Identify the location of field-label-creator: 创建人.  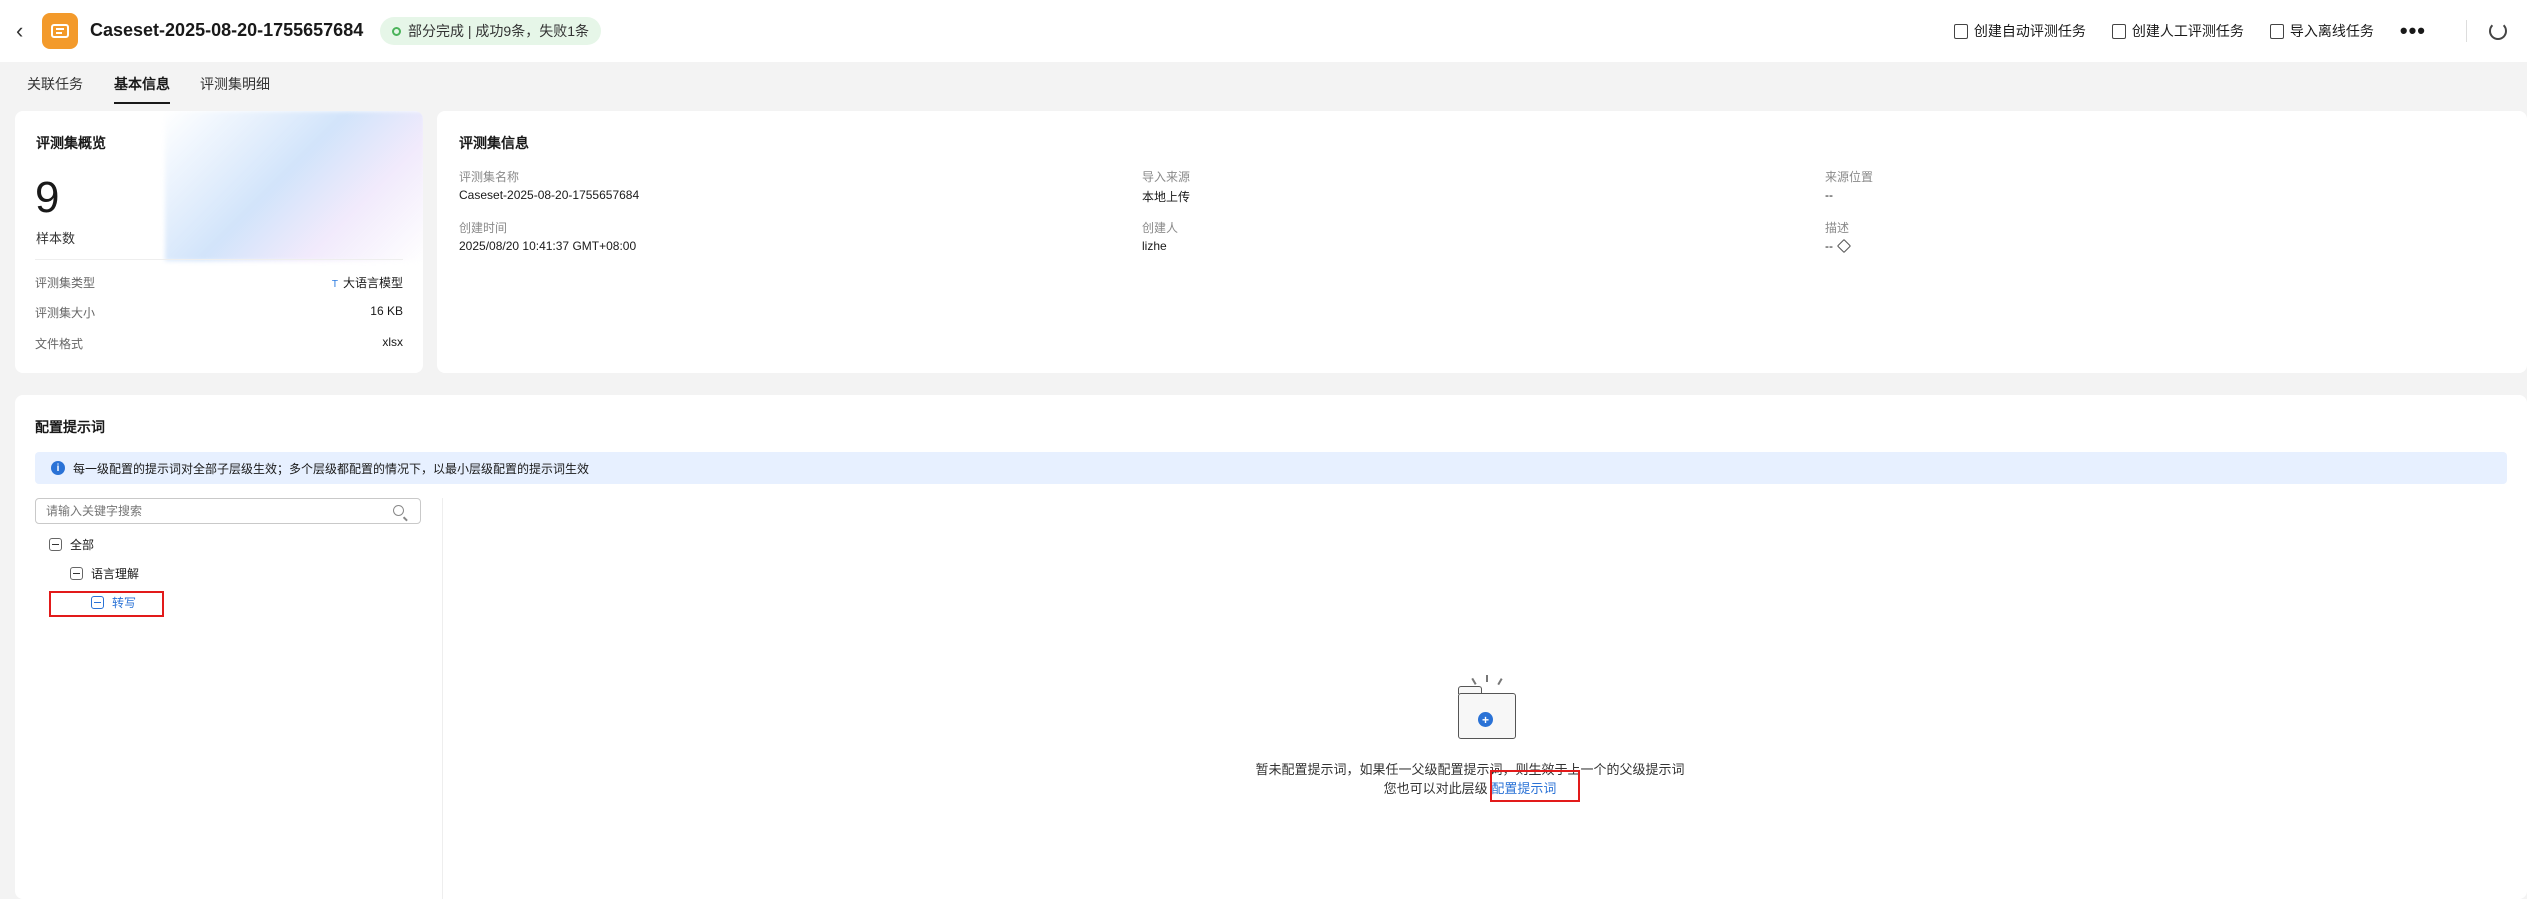
(1160, 228).